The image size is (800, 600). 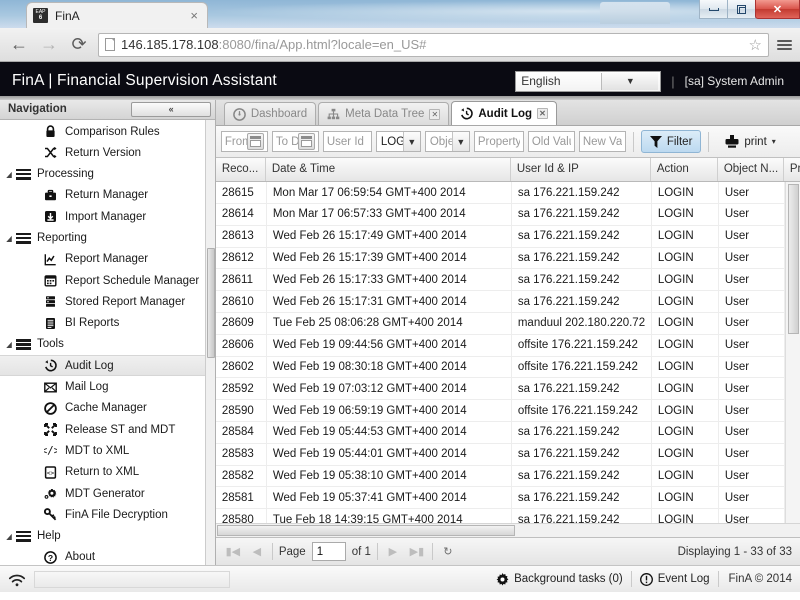 What do you see at coordinates (448, 552) in the screenshot?
I see `refresh-icon: ↻` at bounding box center [448, 552].